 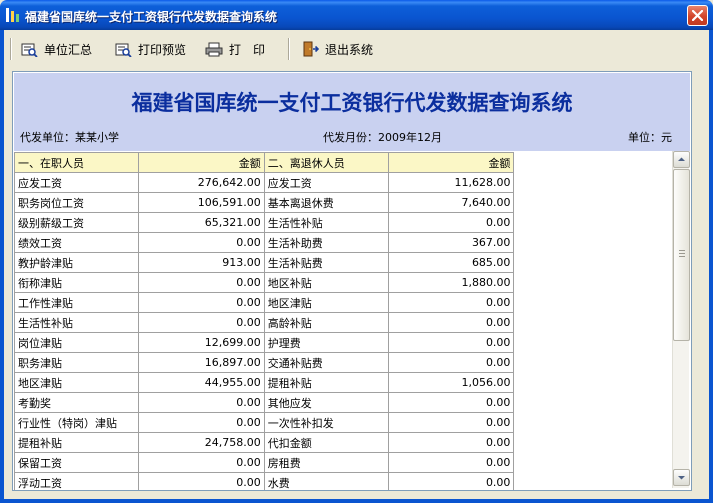 I want to click on left-item-amount: 276,642.00, so click(x=201, y=182).